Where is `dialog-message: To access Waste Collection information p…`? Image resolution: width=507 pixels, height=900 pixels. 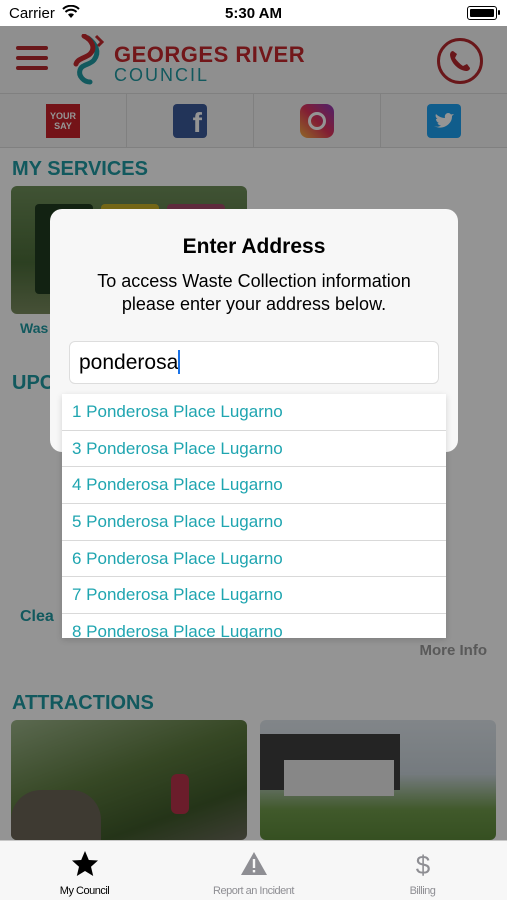
dialog-message: To access Waste Collection information p… is located at coordinates (254, 292).